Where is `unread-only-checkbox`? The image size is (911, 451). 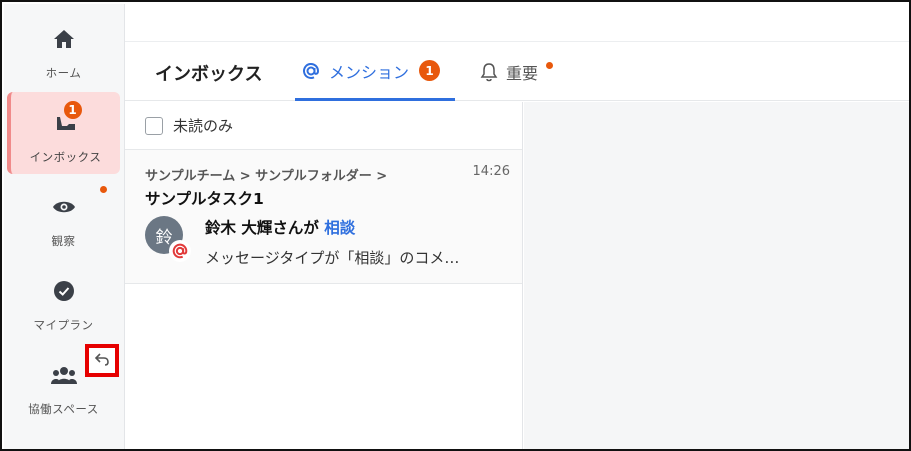 unread-only-checkbox is located at coordinates (154, 125).